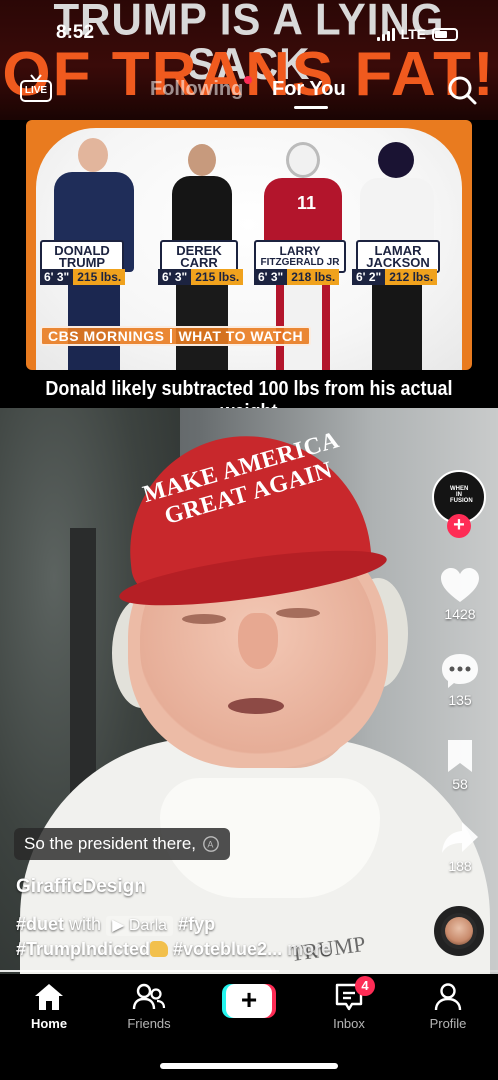  What do you see at coordinates (85, 924) in the screenshot?
I see `desc-with: with` at bounding box center [85, 924].